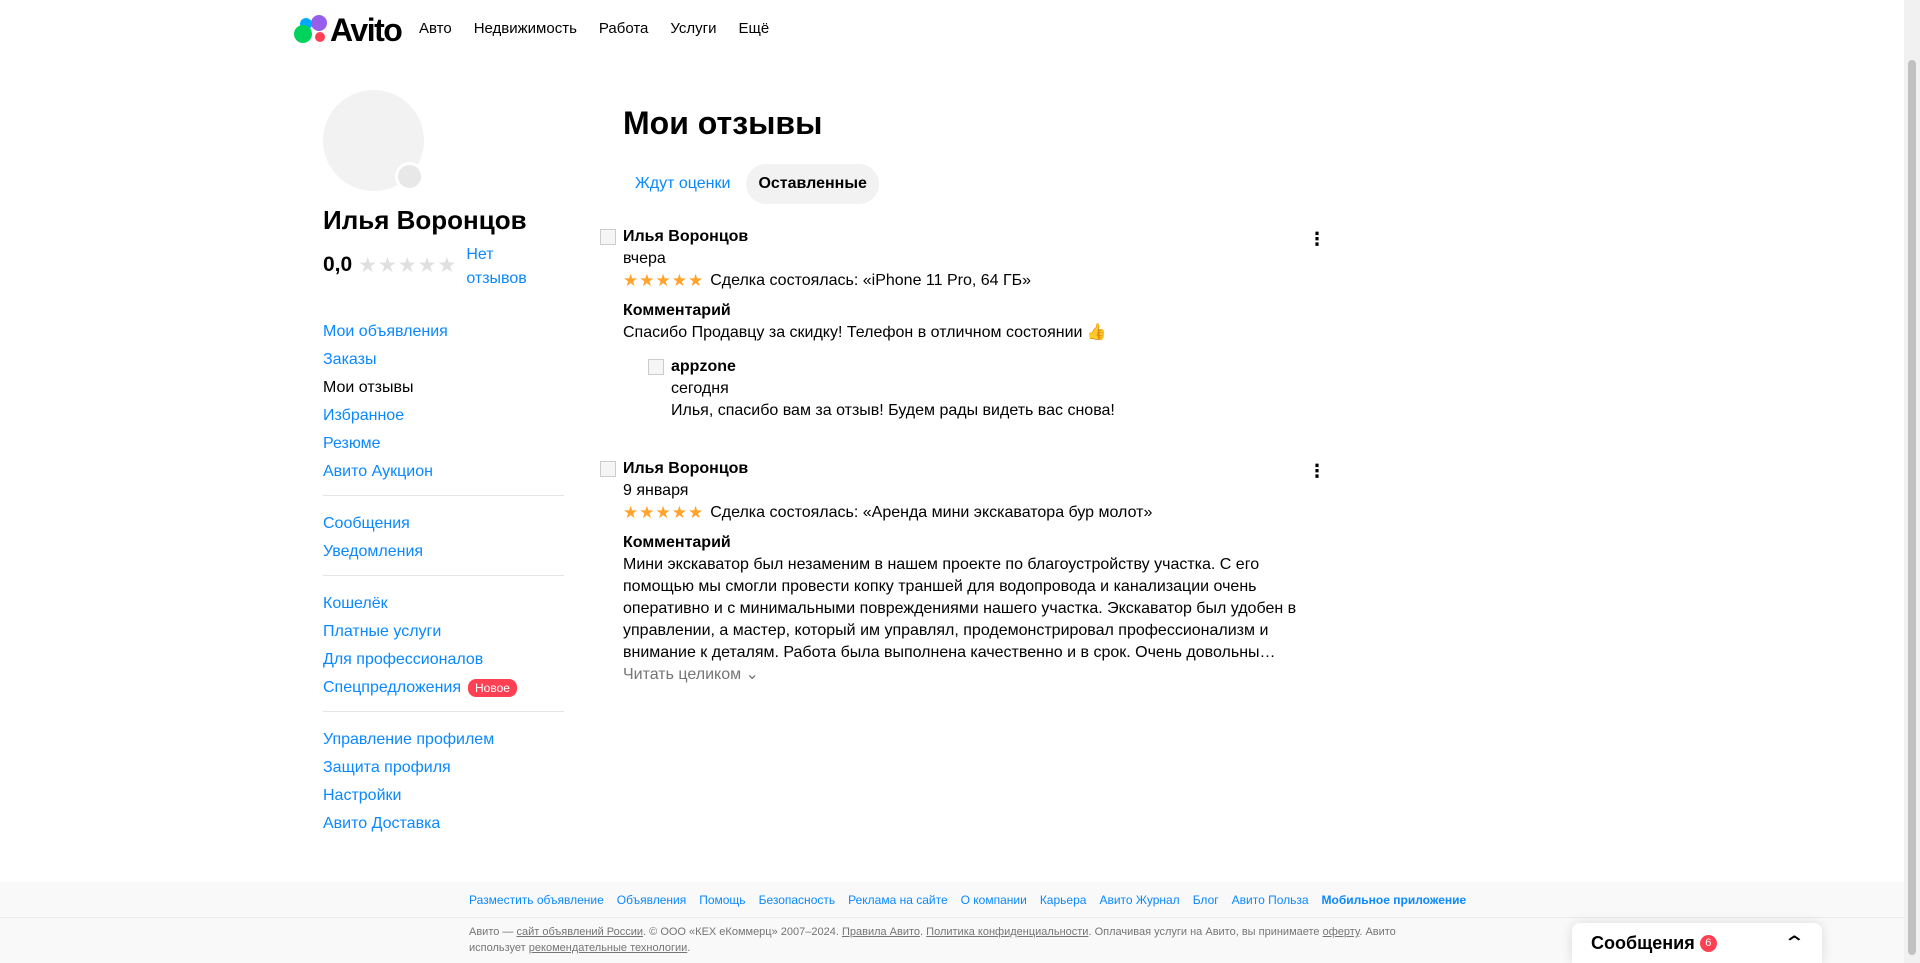 The width and height of the screenshot is (1920, 963). I want to click on read-more-link: Читать целиком ⌄, so click(973, 675).